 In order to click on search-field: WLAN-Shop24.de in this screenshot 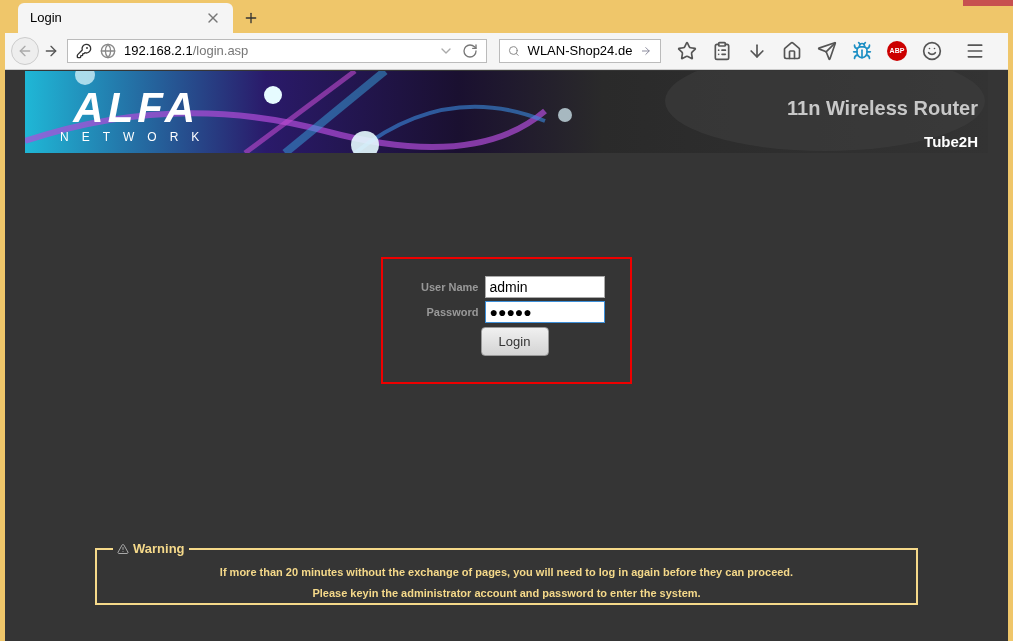, I will do `click(580, 51)`.